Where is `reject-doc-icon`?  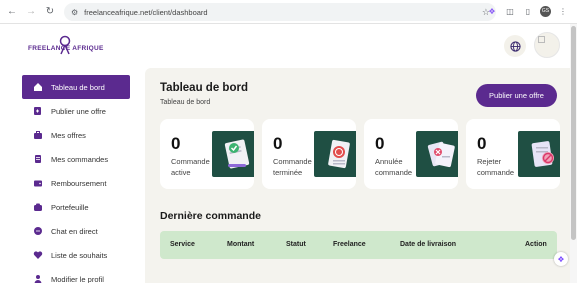 reject-doc-icon is located at coordinates (539, 154).